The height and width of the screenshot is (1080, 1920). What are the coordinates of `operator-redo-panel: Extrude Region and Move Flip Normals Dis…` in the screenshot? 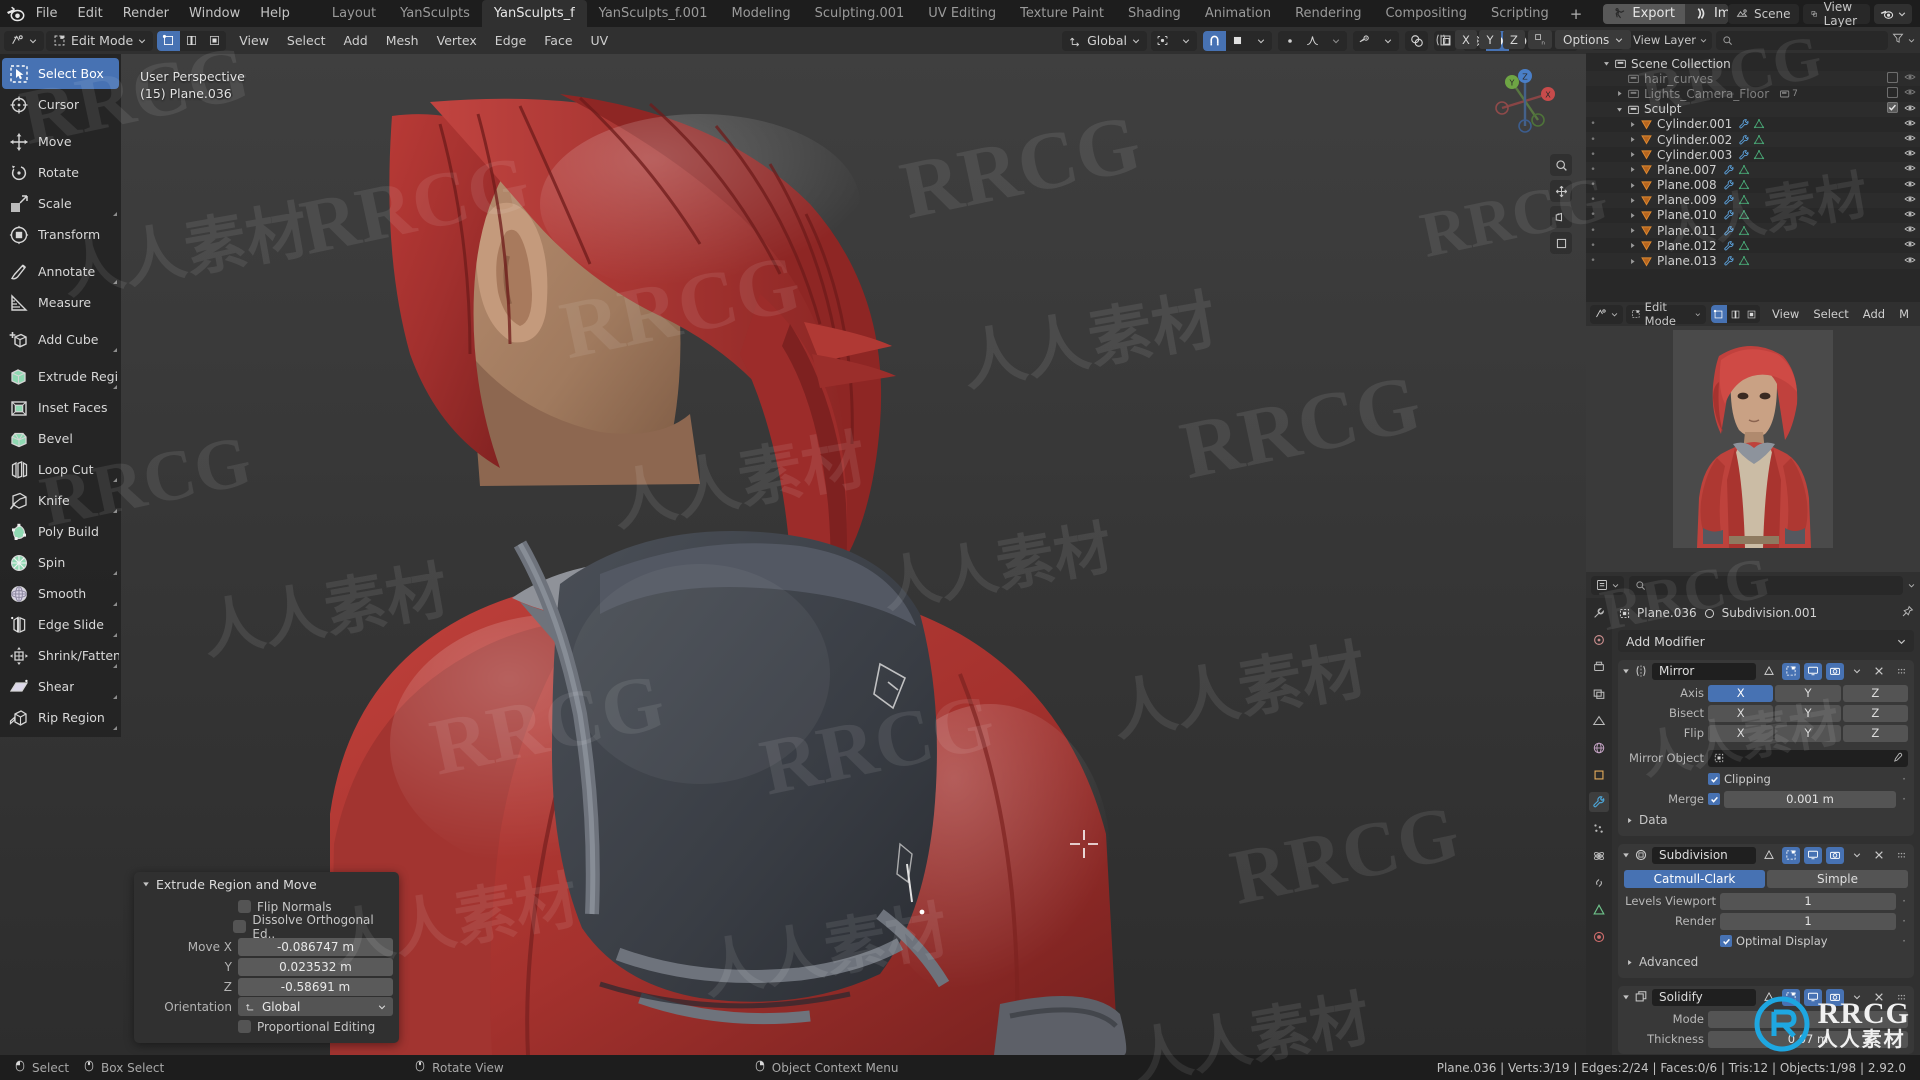 It's located at (266, 957).